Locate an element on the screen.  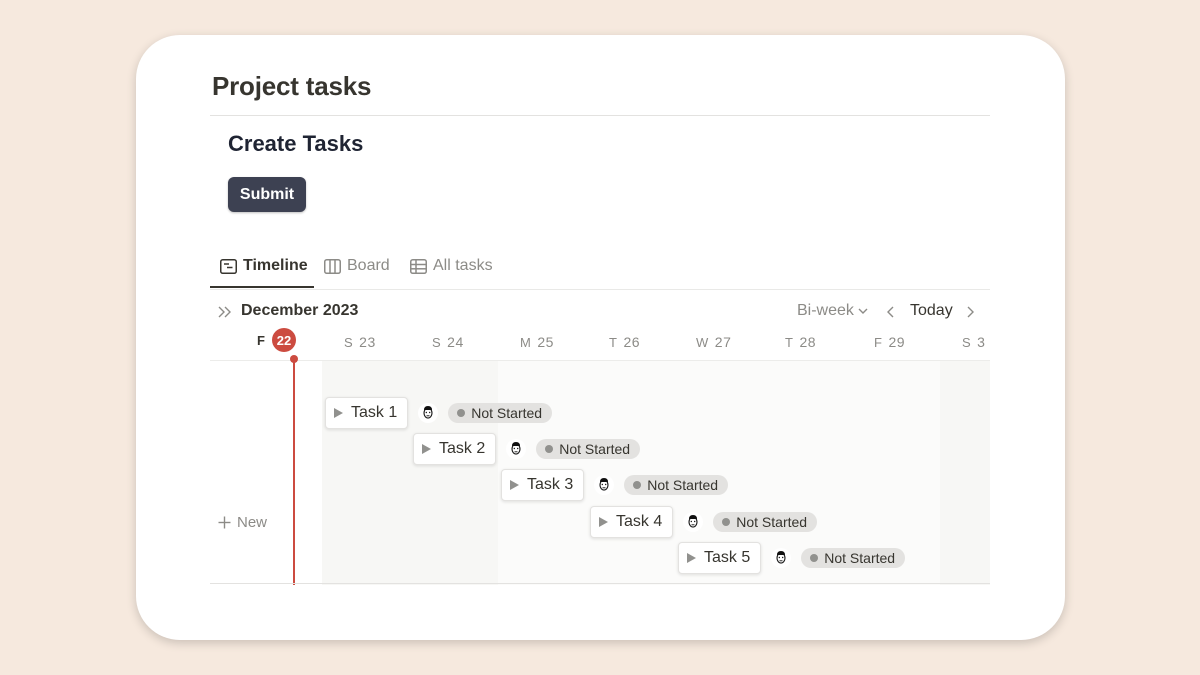
day-label: W 27 is located at coordinates (713, 342).